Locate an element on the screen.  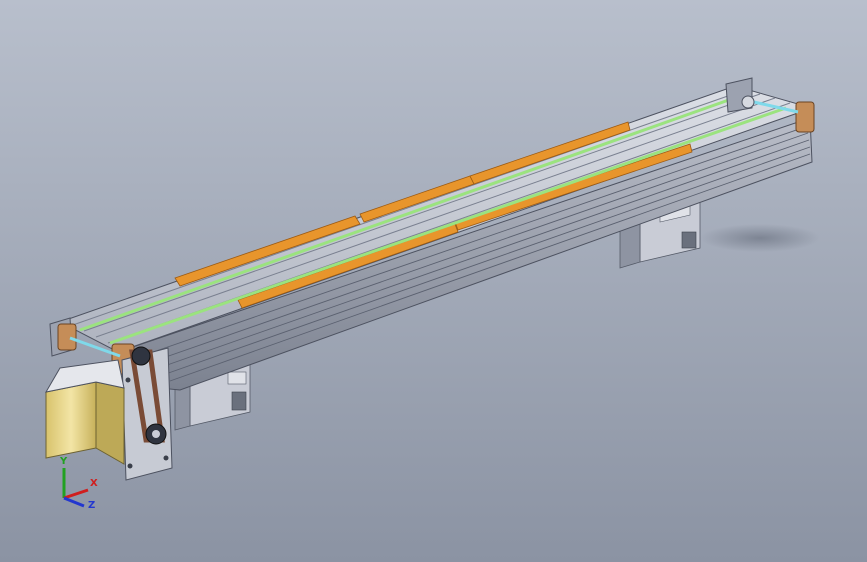
coordinate-triad: Y X Z is located at coordinates (78, 483).